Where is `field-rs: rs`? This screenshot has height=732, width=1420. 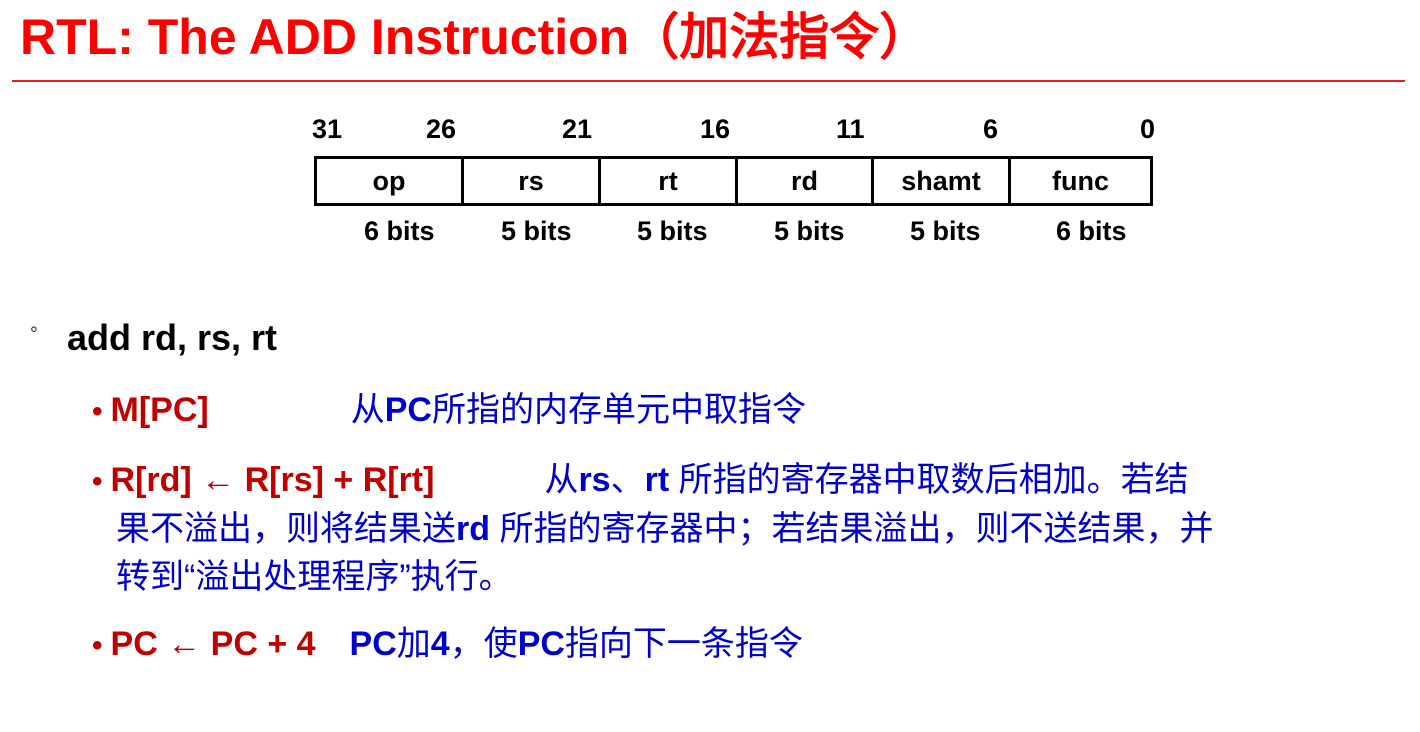
field-rs: rs is located at coordinates (529, 181).